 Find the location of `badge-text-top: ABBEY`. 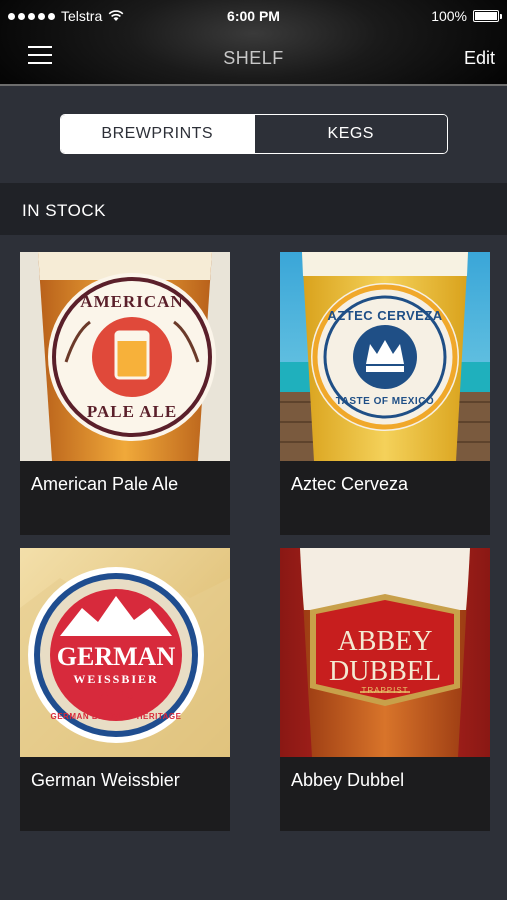

badge-text-top: ABBEY is located at coordinates (385, 641).